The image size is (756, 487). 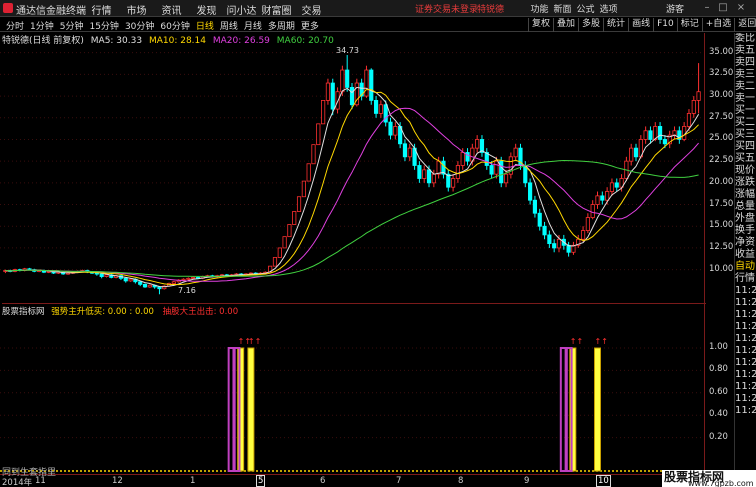 What do you see at coordinates (281, 25) in the screenshot?
I see `tab-multi-period: 多周期` at bounding box center [281, 25].